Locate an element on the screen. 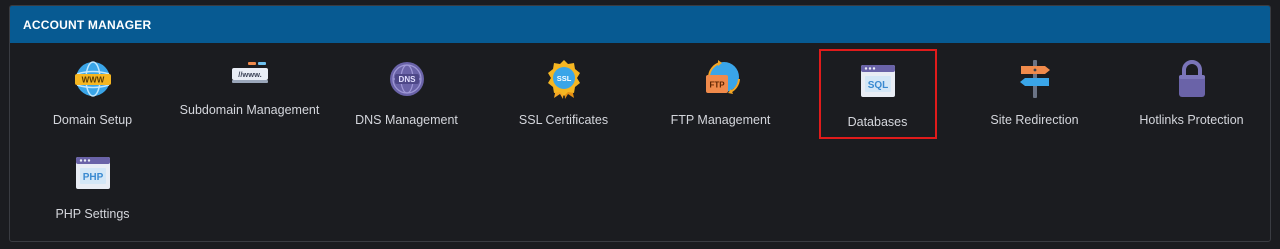 The height and width of the screenshot is (249, 1280). databases-tile: SQL Databases is located at coordinates (877, 94).